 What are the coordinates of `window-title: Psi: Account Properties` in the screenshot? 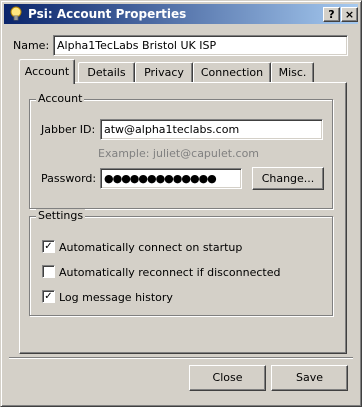 It's located at (107, 14).